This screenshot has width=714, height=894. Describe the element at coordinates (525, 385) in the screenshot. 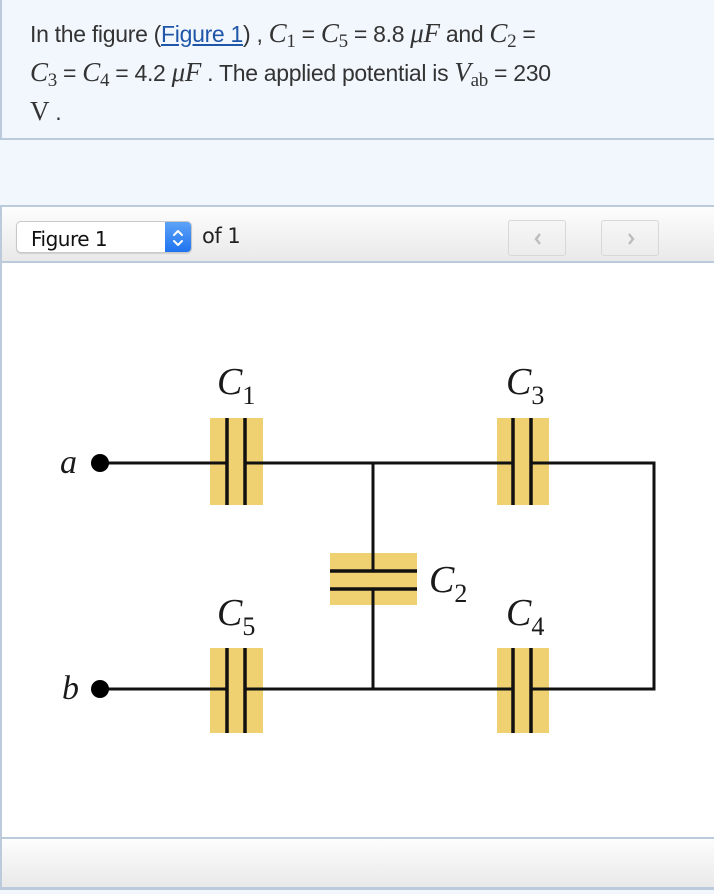

I see `c3-label: C3` at that location.